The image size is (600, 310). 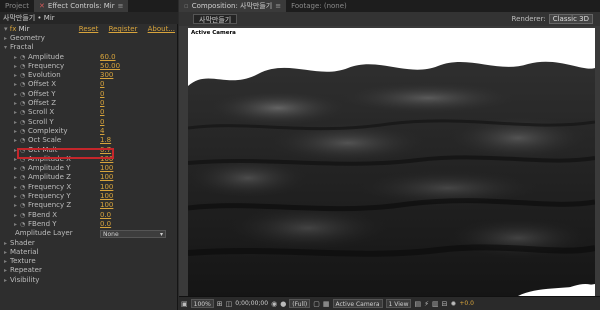 I want to click on twirl-down-icon: ▾, so click(x=6, y=29).